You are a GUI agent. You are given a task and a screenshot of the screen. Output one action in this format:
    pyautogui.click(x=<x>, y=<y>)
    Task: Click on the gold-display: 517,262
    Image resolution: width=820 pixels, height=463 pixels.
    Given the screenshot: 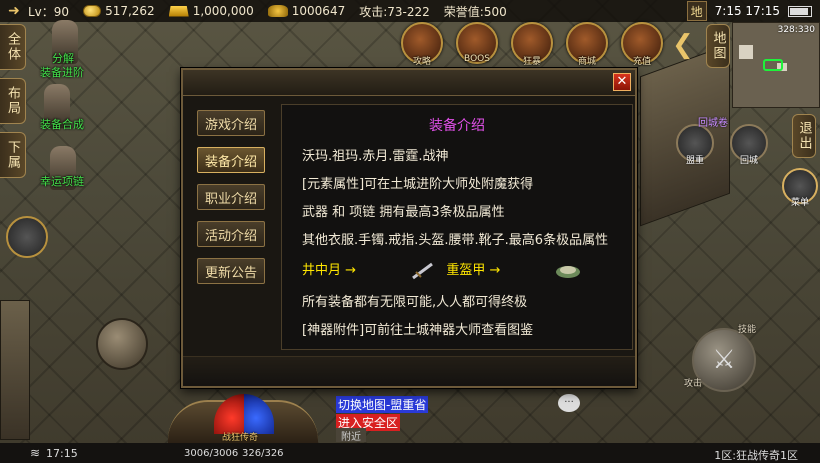 What is the action you would take?
    pyautogui.click(x=119, y=11)
    